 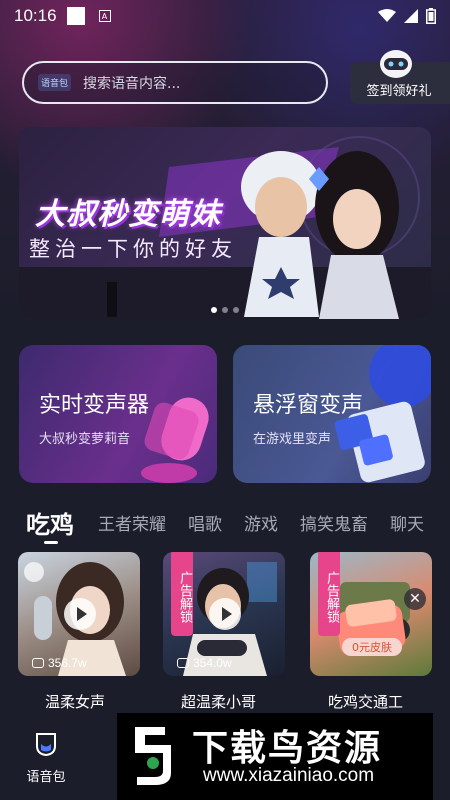 What do you see at coordinates (371, 614) in the screenshot?
I see `voice-item-card: 广告解锁 ✕ 0元皮肤` at bounding box center [371, 614].